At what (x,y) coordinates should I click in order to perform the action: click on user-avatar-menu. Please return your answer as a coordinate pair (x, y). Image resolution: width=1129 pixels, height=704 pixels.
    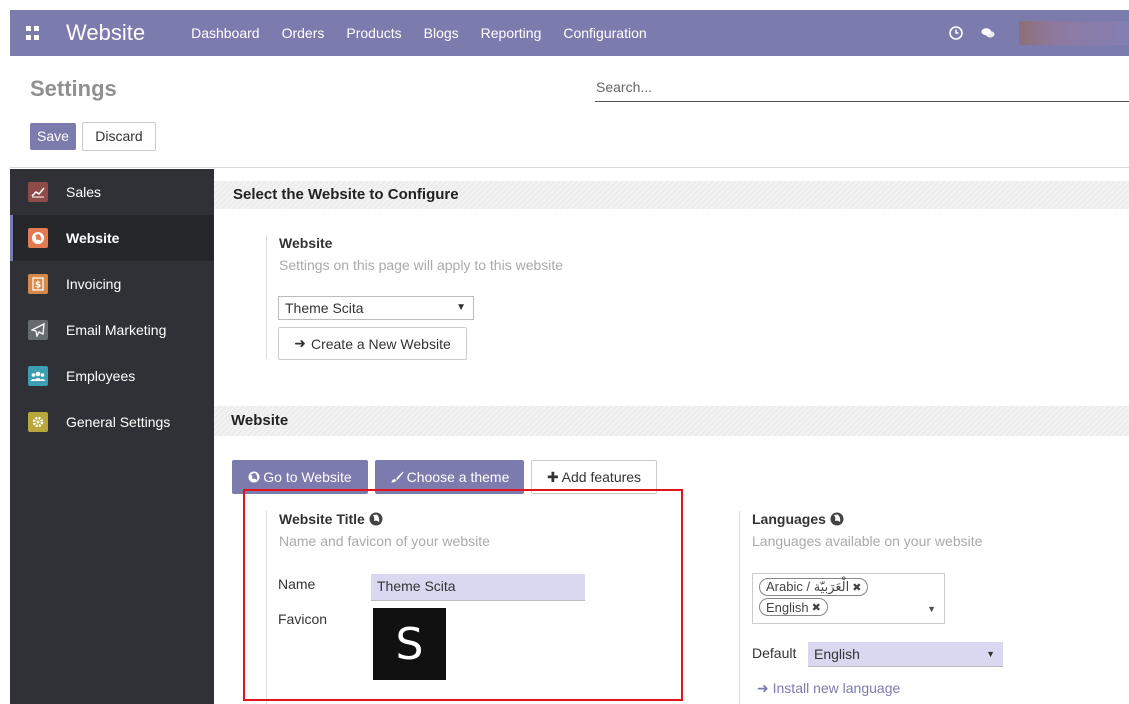
    Looking at the image, I should click on (1074, 33).